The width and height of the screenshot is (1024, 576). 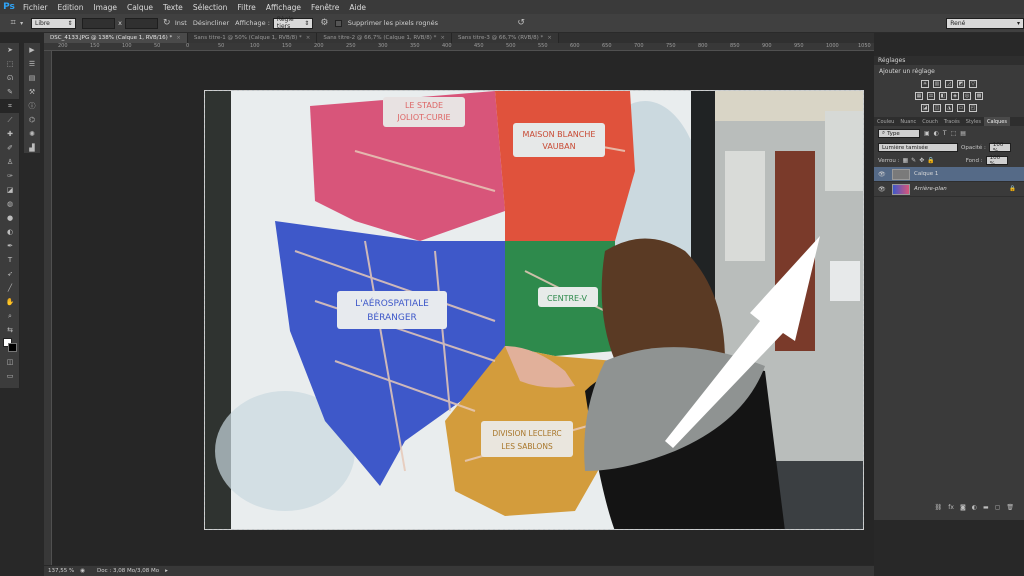 I want to click on lock-position-icon: ✥, so click(x=921, y=160).